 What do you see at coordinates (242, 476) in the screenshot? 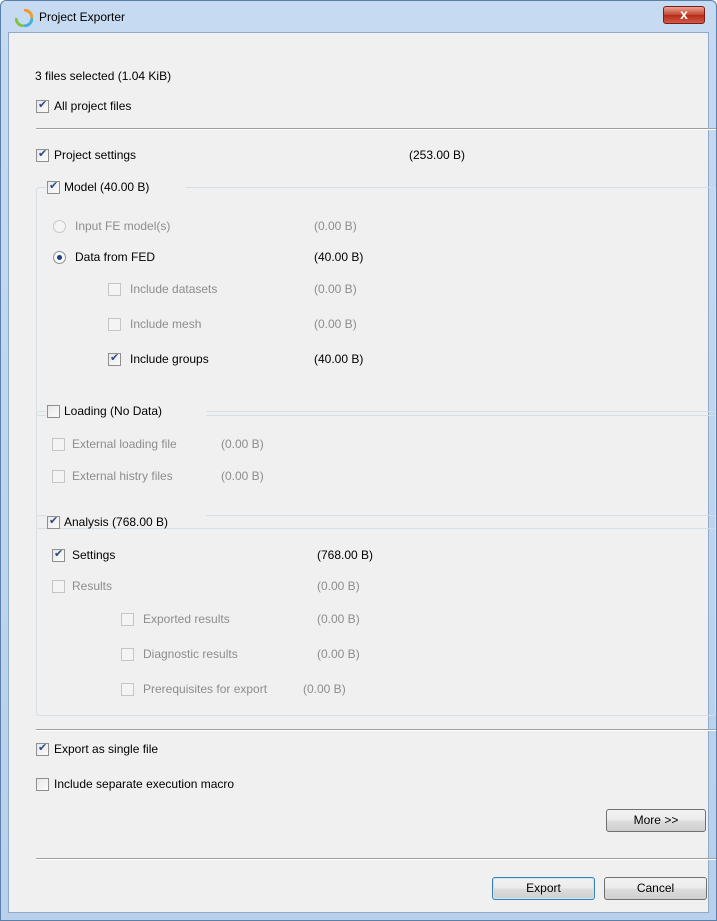
I see `external-history-size: (0.00 B)` at bounding box center [242, 476].